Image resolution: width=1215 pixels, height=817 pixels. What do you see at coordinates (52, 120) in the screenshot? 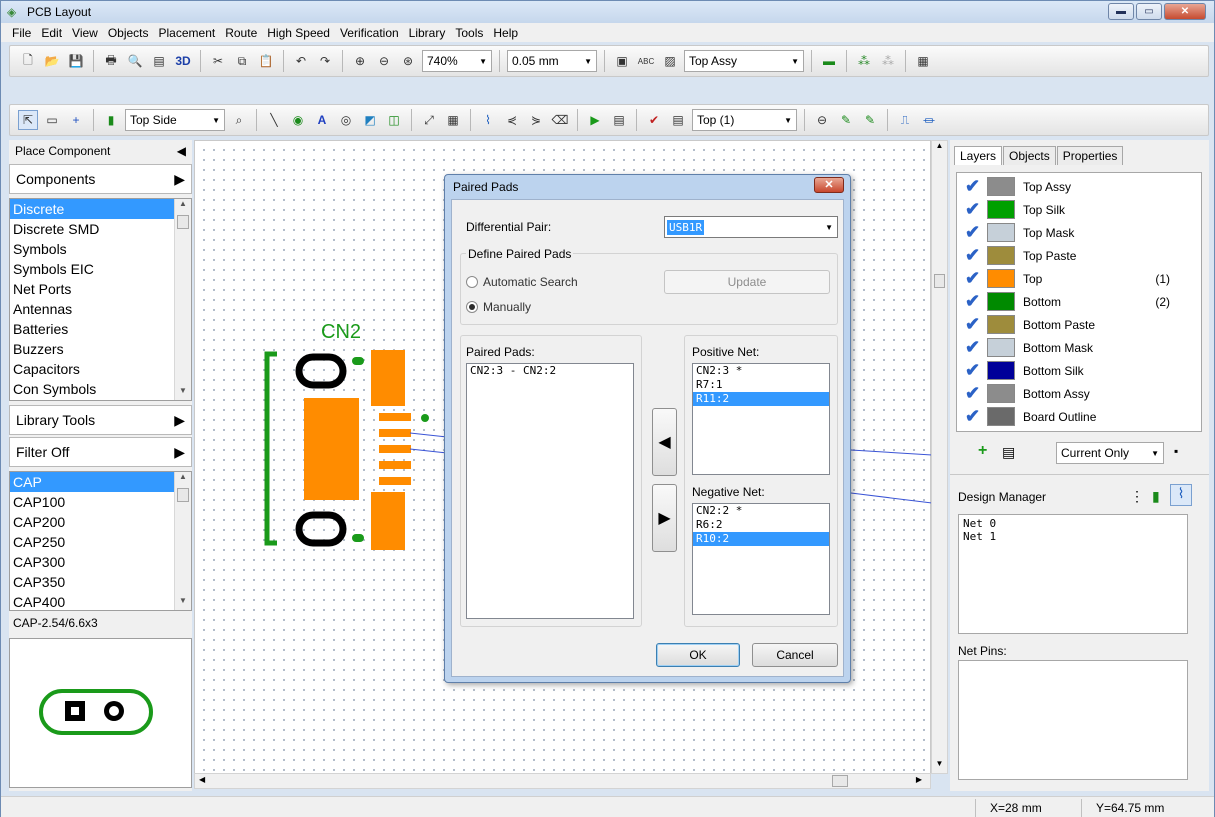
I see `select-area-icon: ▭` at bounding box center [52, 120].